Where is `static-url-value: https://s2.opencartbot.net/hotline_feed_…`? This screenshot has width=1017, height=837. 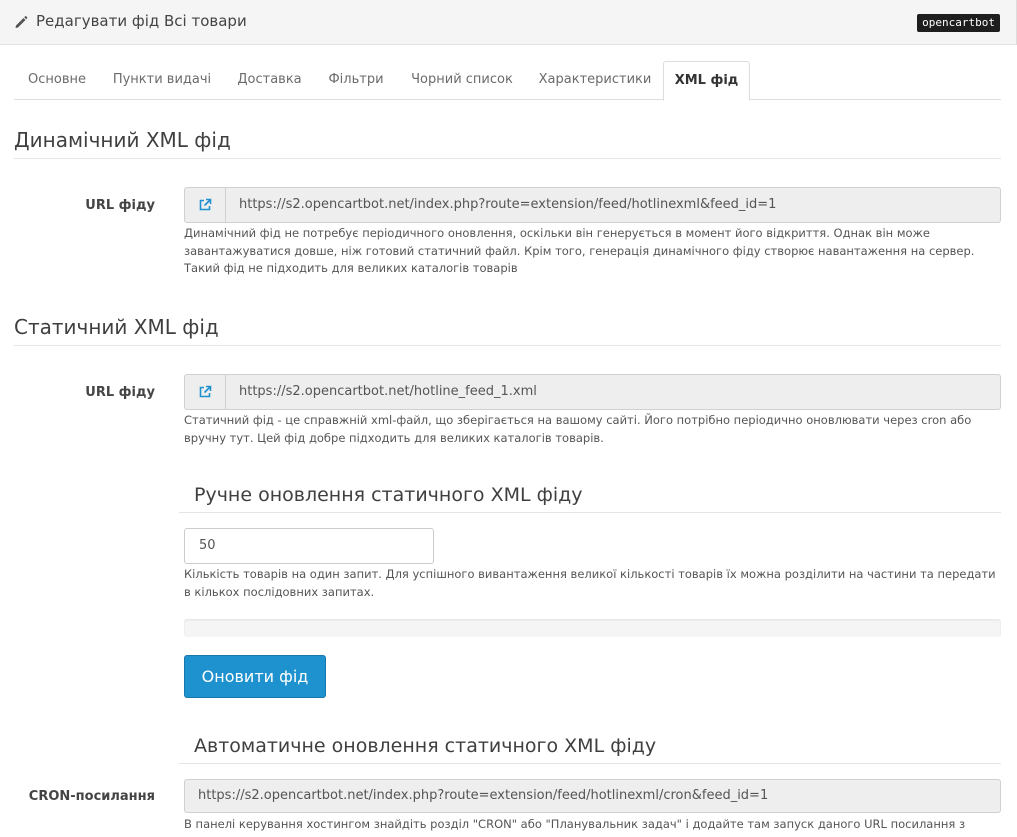 static-url-value: https://s2.opencartbot.net/hotline_feed_… is located at coordinates (381, 392).